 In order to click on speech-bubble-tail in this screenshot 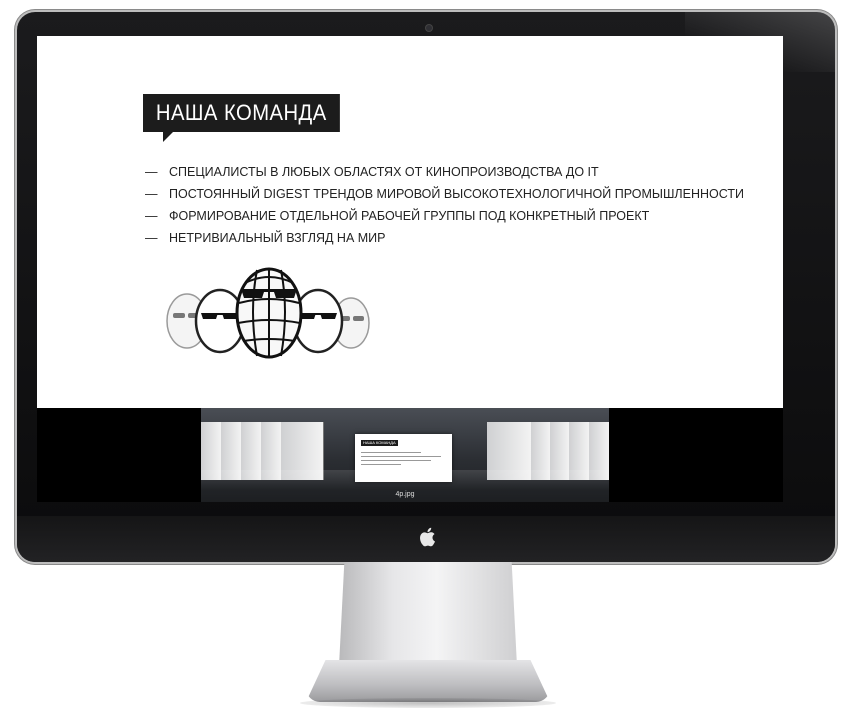, I will do `click(168, 137)`.